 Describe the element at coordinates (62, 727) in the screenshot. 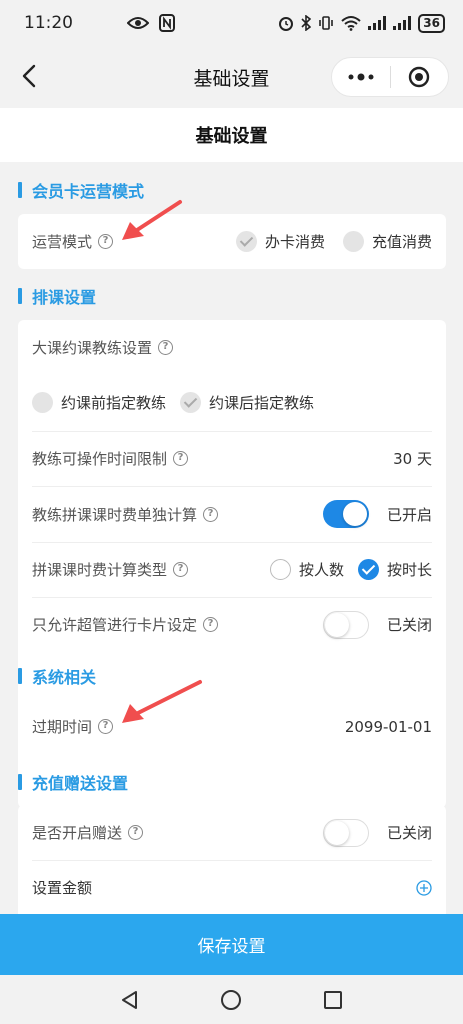

I see `expire-time-label: 过期时间` at that location.